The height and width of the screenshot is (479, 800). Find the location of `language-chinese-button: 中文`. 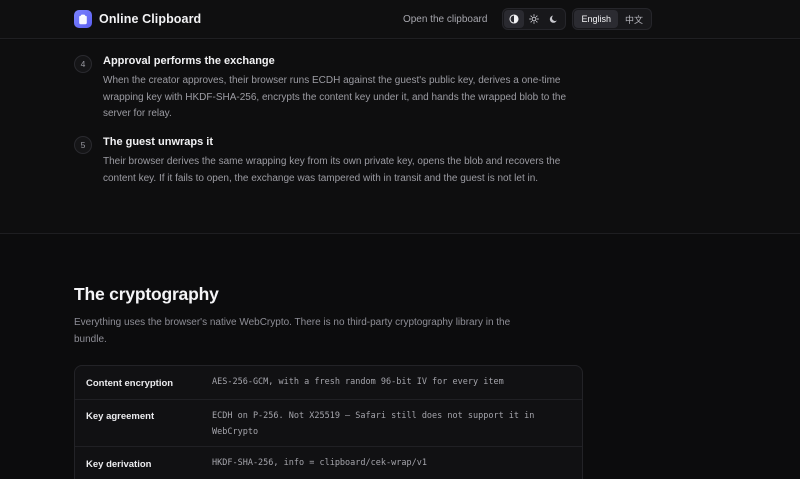

language-chinese-button: 中文 is located at coordinates (634, 19).